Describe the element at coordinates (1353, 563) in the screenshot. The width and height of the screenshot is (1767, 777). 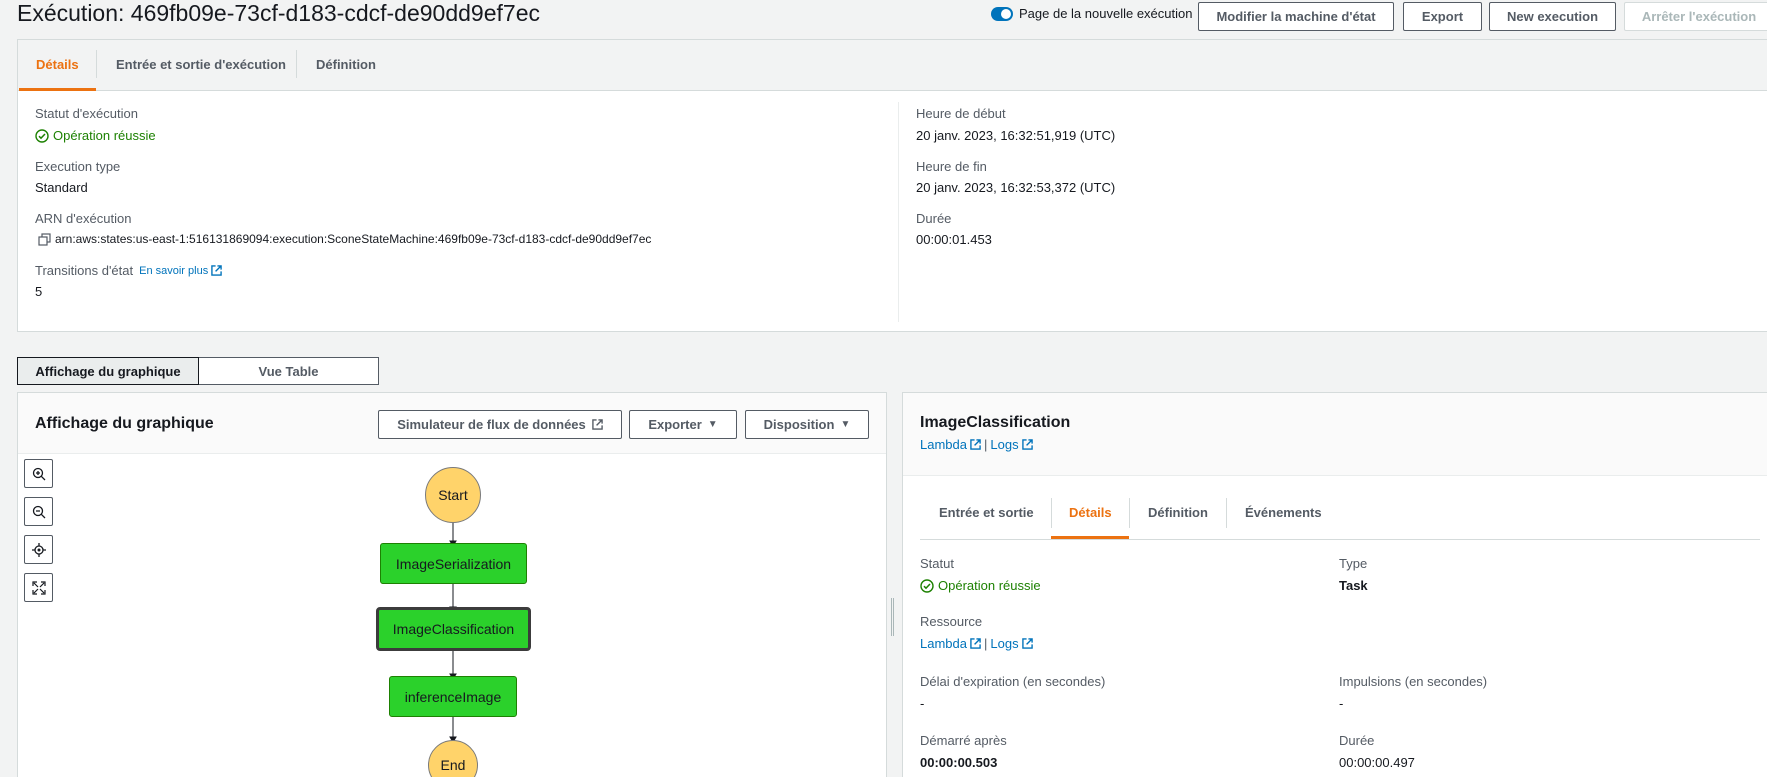
I see `step-type-label: Type` at that location.